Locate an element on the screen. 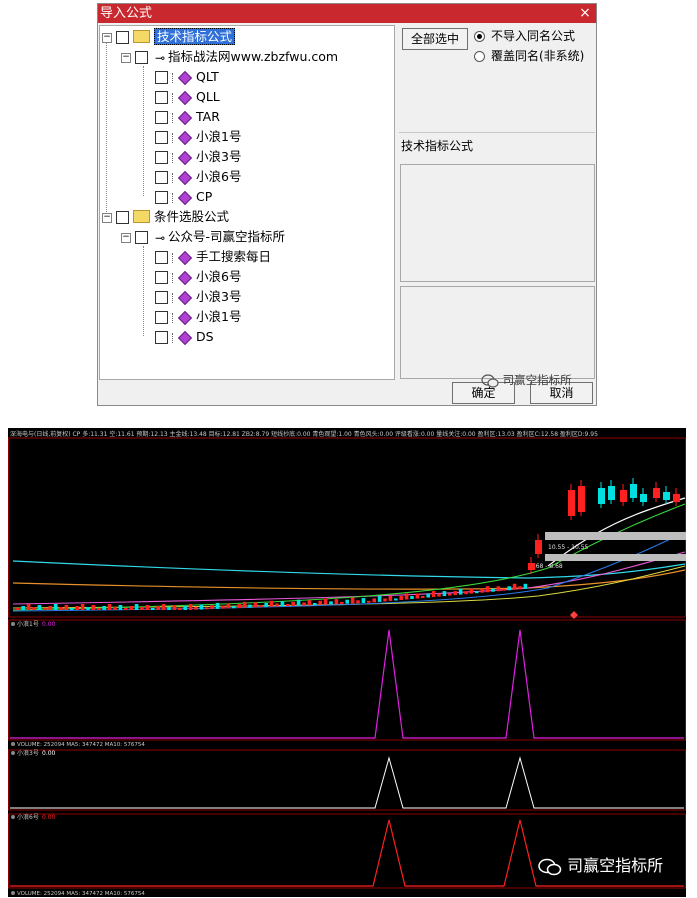 This screenshot has width=697, height=898. tree-item: CP is located at coordinates (183, 197).